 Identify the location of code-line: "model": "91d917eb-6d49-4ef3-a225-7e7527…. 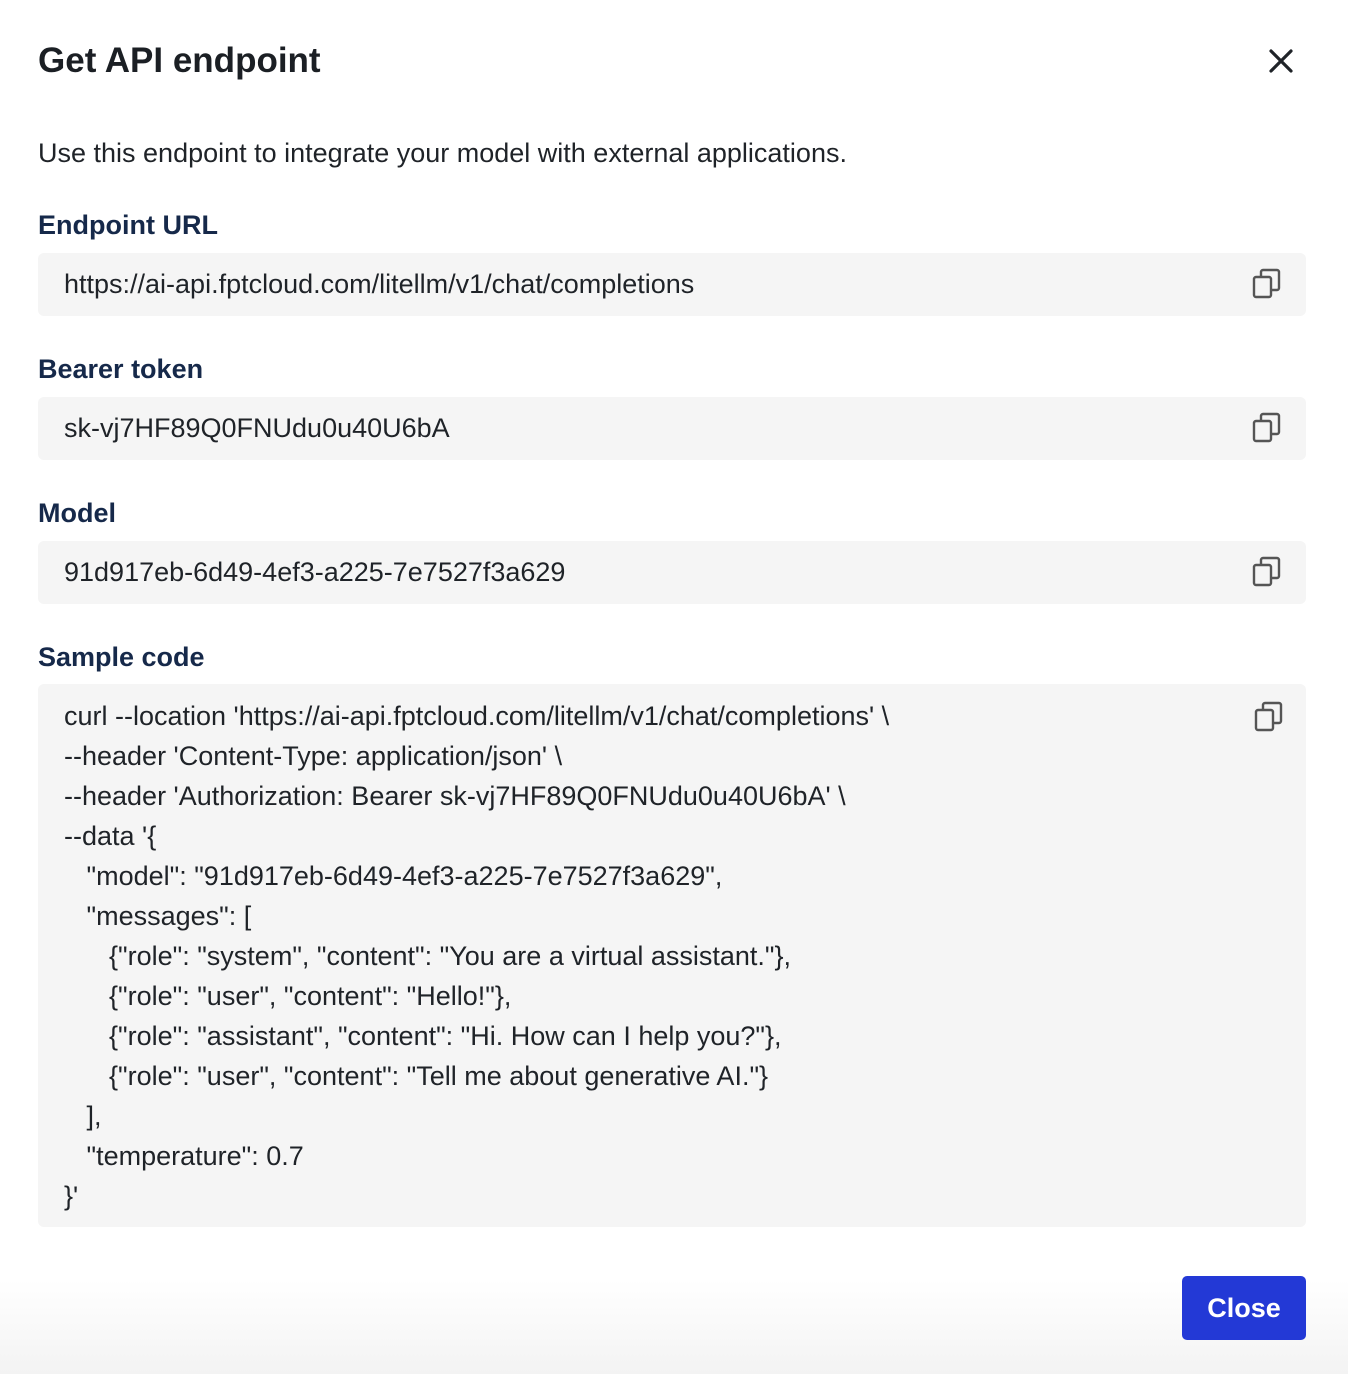
(393, 876).